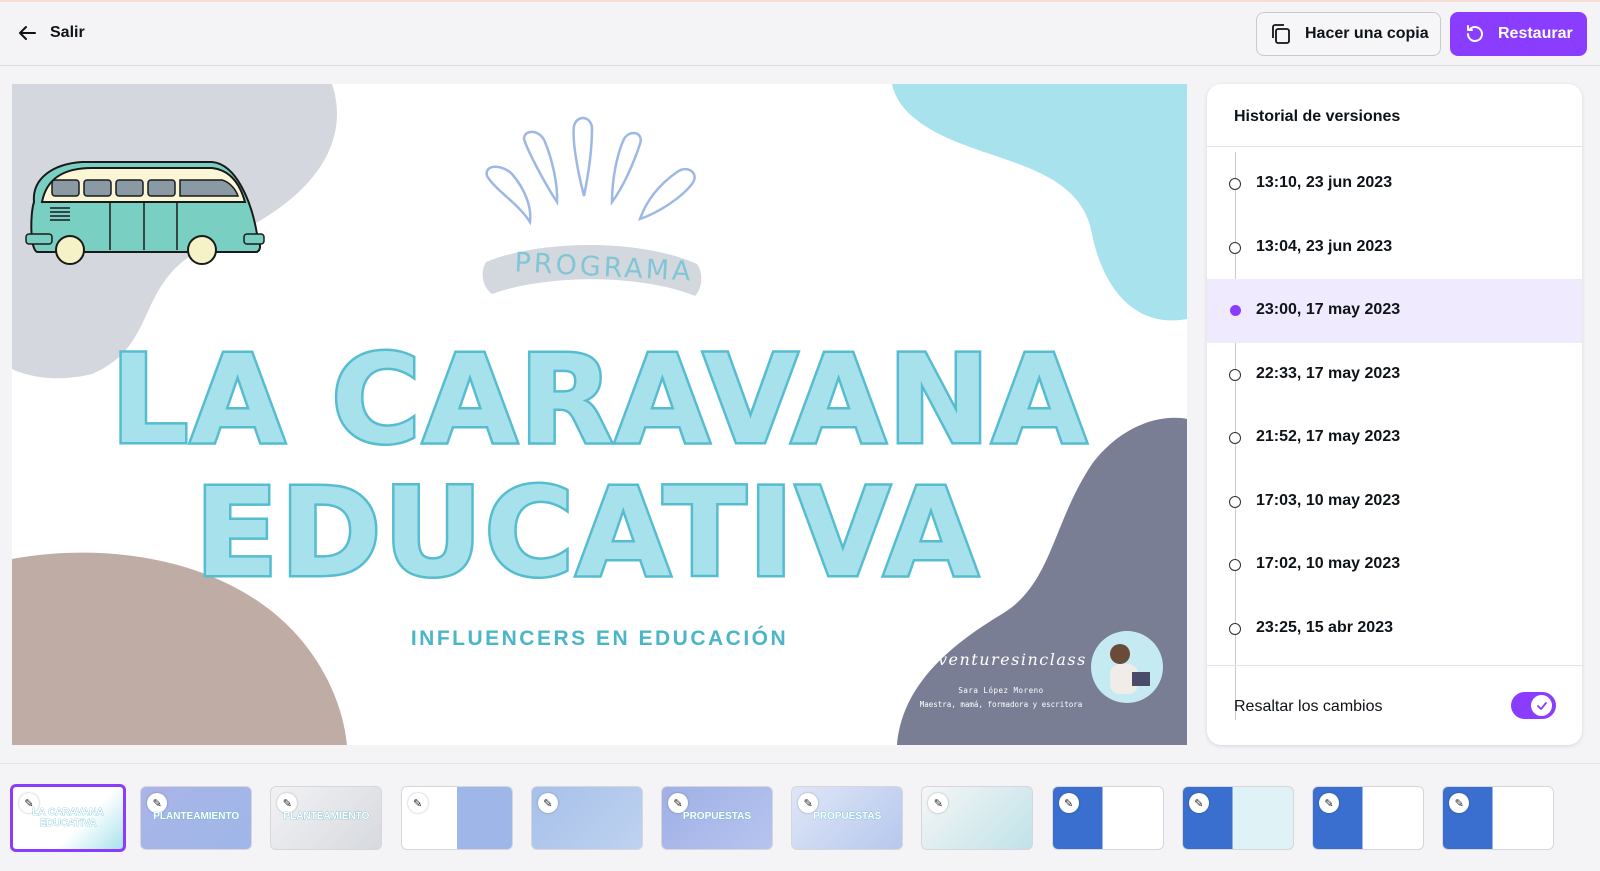 Image resolution: width=1600 pixels, height=871 pixels. Describe the element at coordinates (1367, 33) in the screenshot. I see `make-copy-label: Hacer una copia` at that location.